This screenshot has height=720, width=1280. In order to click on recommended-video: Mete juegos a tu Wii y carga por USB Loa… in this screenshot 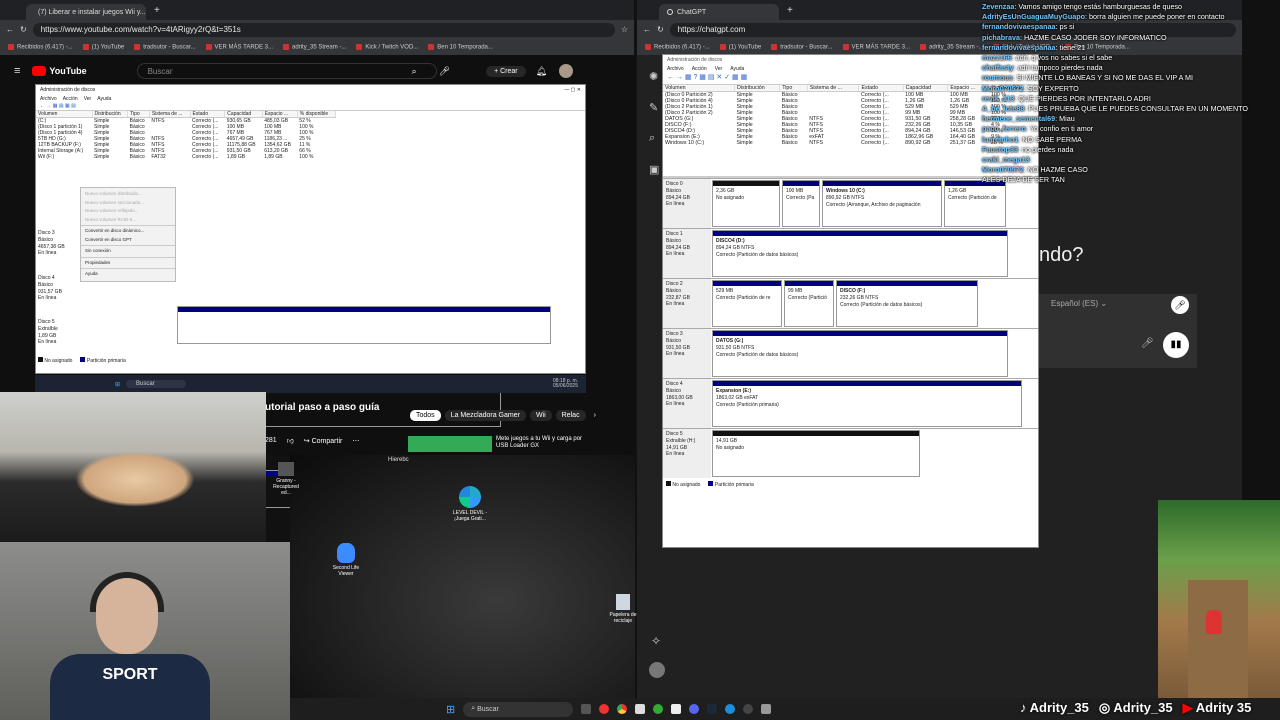, I will do `click(499, 444)`.